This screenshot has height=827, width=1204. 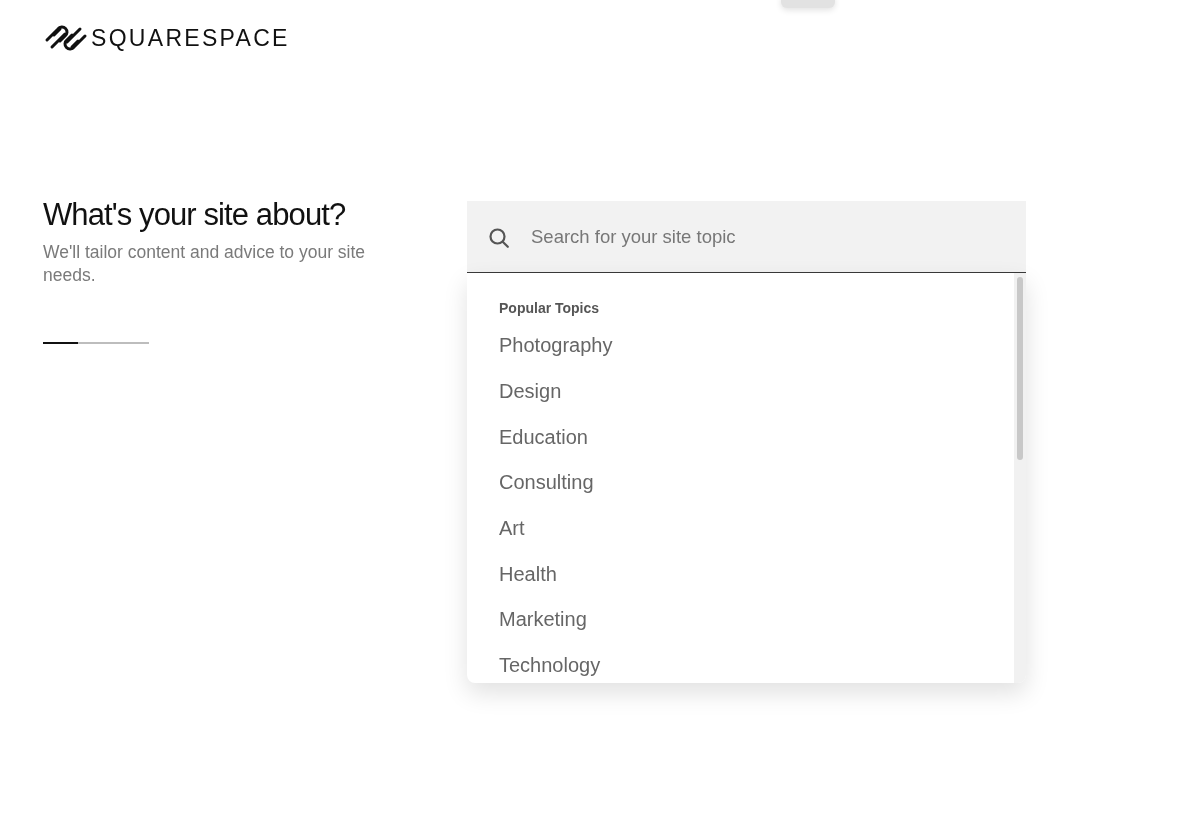 I want to click on topic-option: Education, so click(x=543, y=437).